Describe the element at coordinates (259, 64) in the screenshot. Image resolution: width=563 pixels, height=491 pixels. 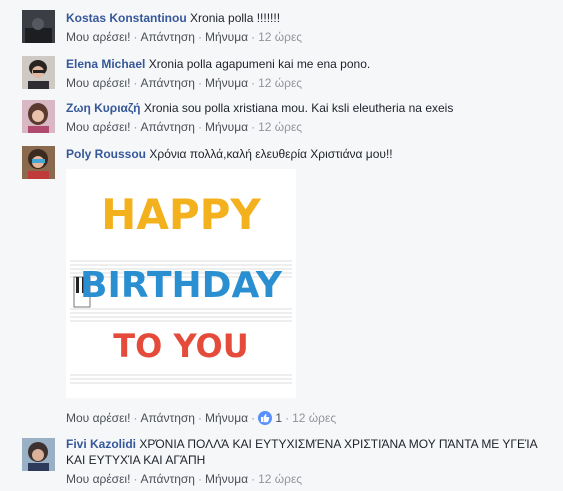
I see `comment-text: Xronia polla agapumeni kai me ena pono.` at that location.